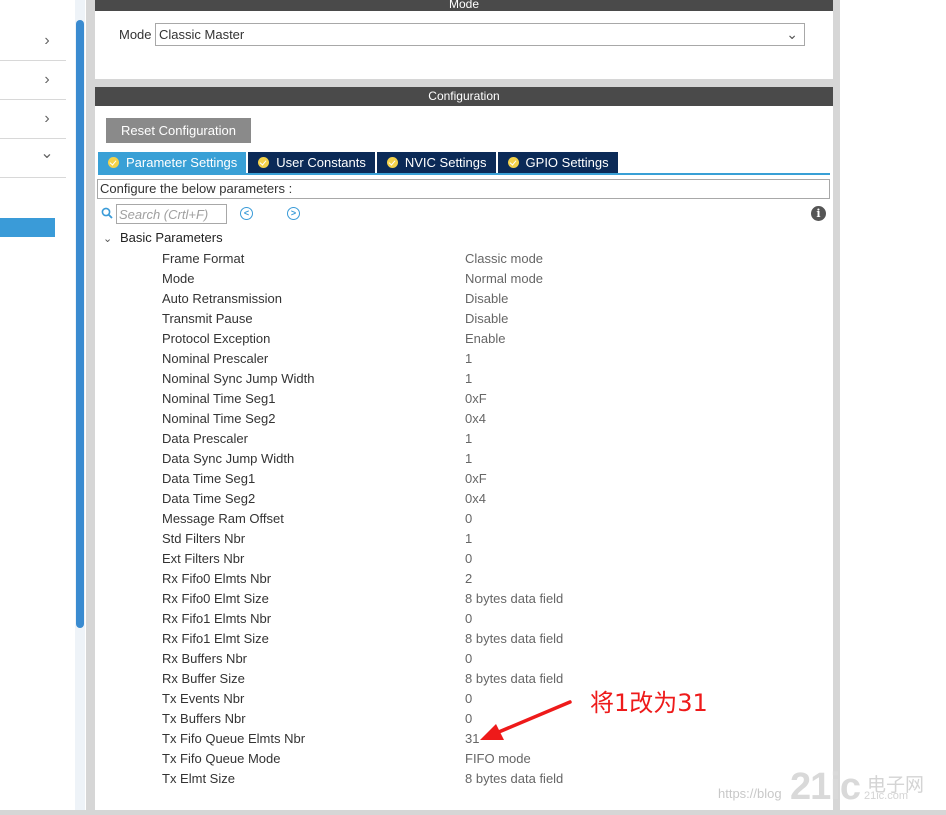  Describe the element at coordinates (462, 418) in the screenshot. I see `parameter-row: Nominal Time Seg2 0x4` at that location.